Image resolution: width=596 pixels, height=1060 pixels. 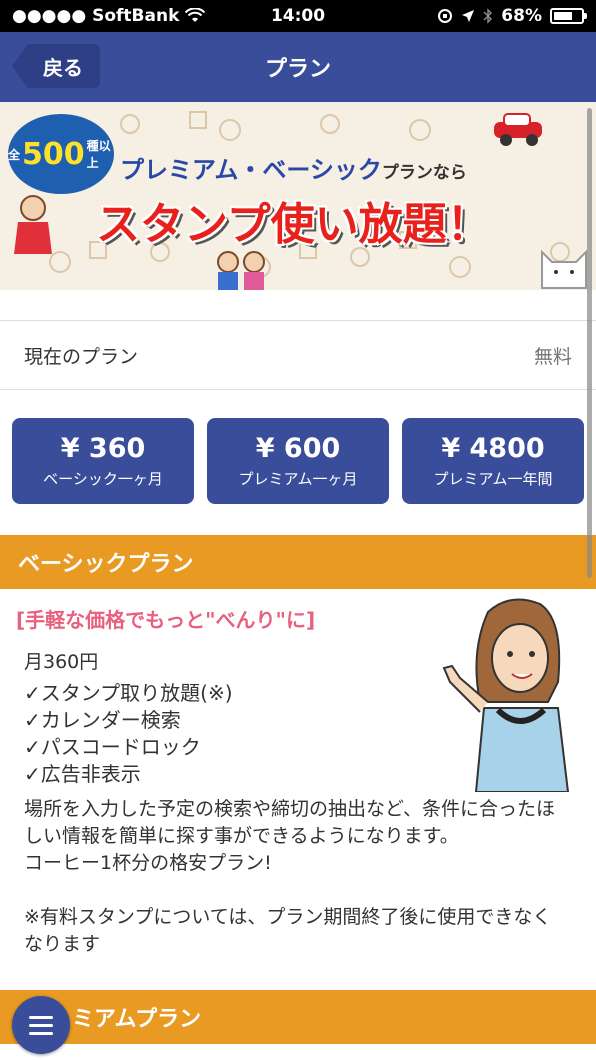 I want to click on status-time: 14:00, so click(x=298, y=16).